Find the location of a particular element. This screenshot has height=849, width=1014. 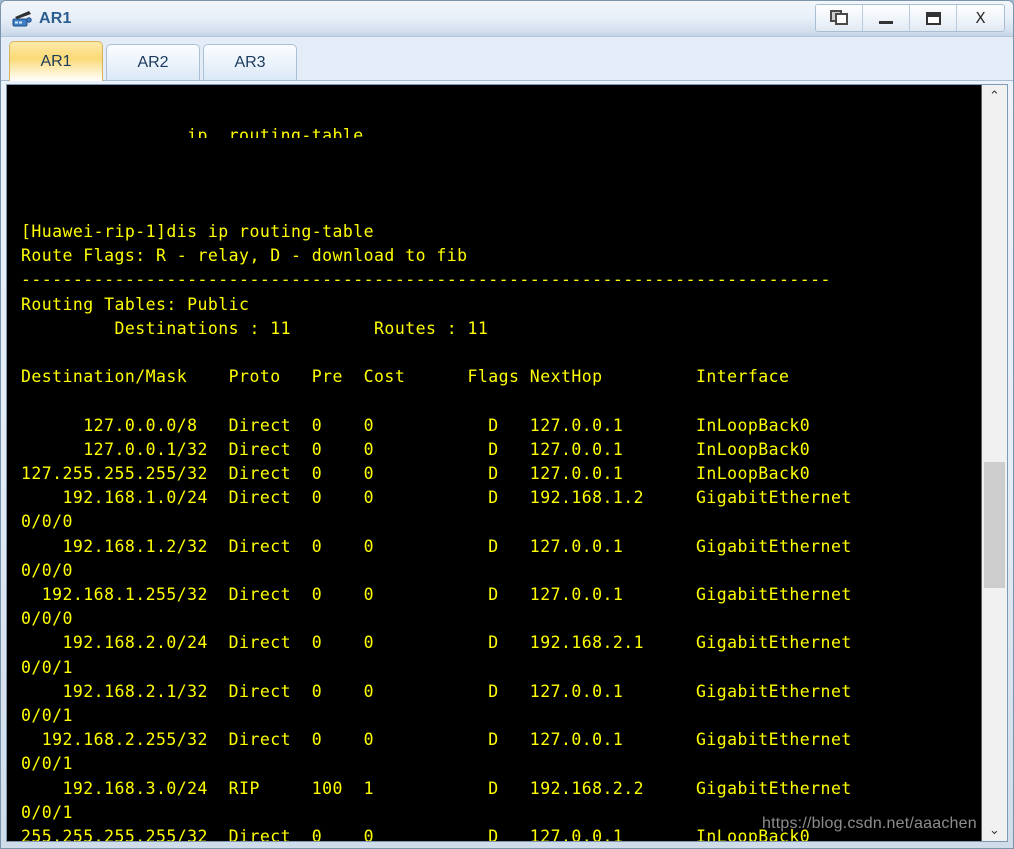

maximize-button is located at coordinates (933, 18).